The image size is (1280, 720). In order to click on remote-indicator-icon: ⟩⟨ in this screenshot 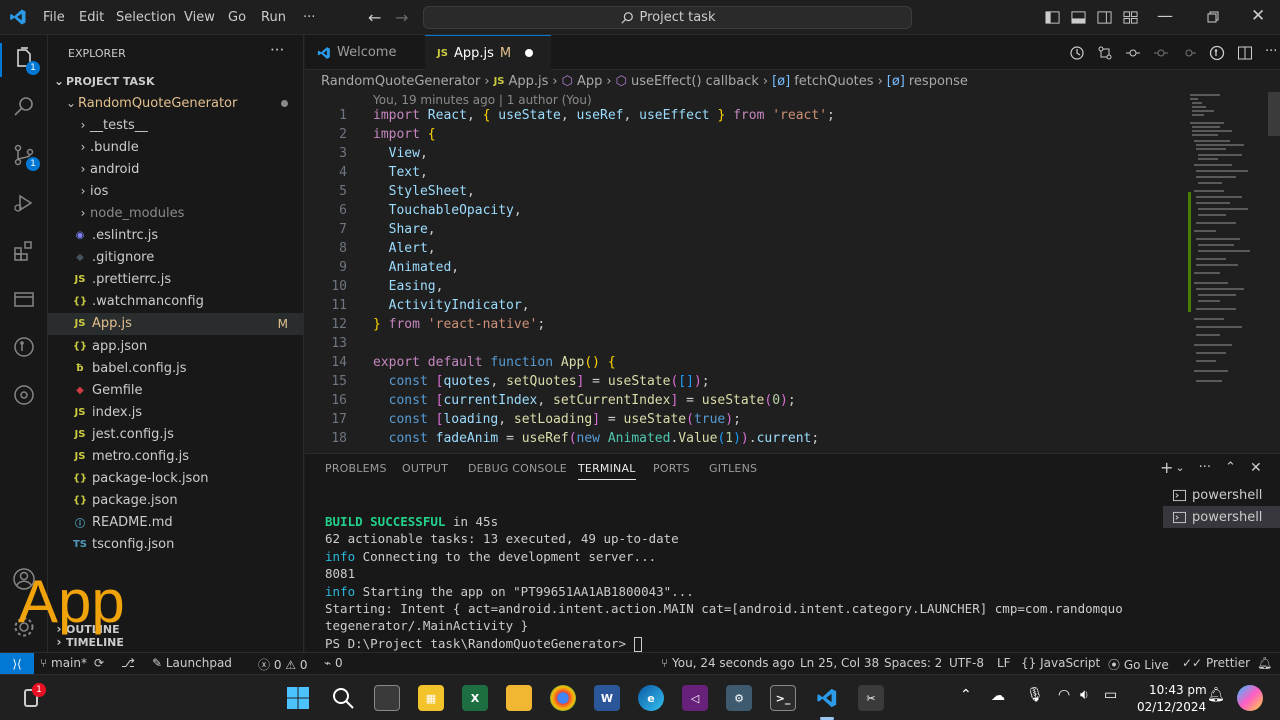, I will do `click(17, 664)`.